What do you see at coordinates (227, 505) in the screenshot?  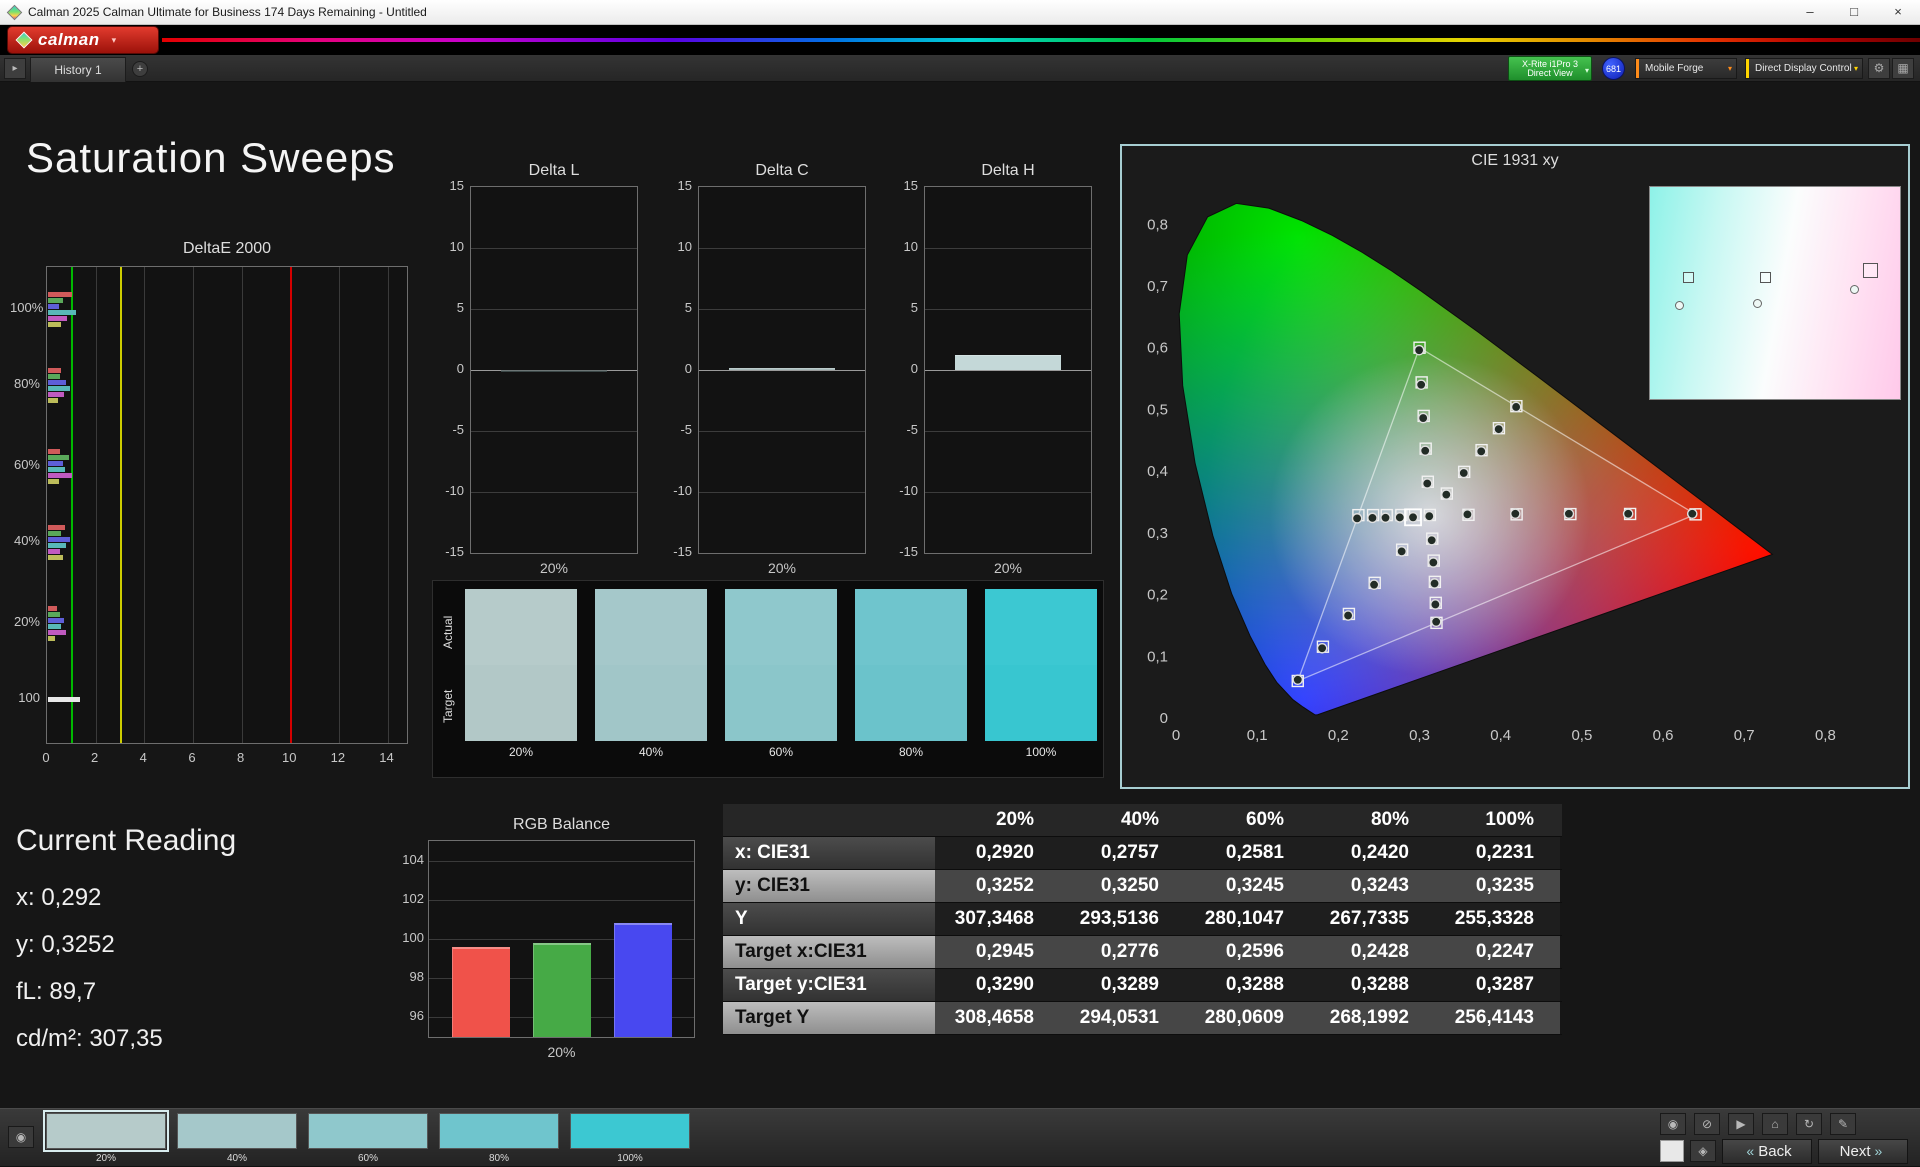 I see `deltae-plot` at bounding box center [227, 505].